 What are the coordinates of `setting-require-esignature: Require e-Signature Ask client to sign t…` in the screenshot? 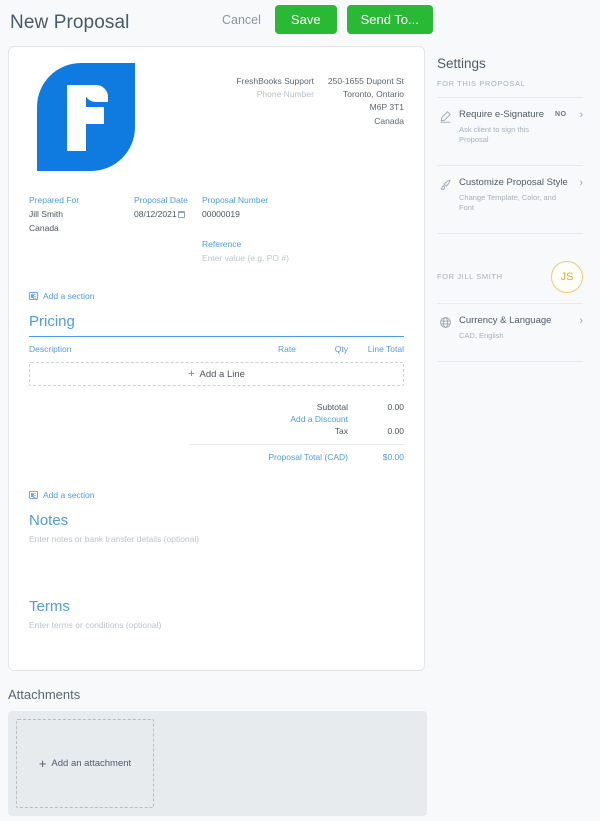 It's located at (510, 127).